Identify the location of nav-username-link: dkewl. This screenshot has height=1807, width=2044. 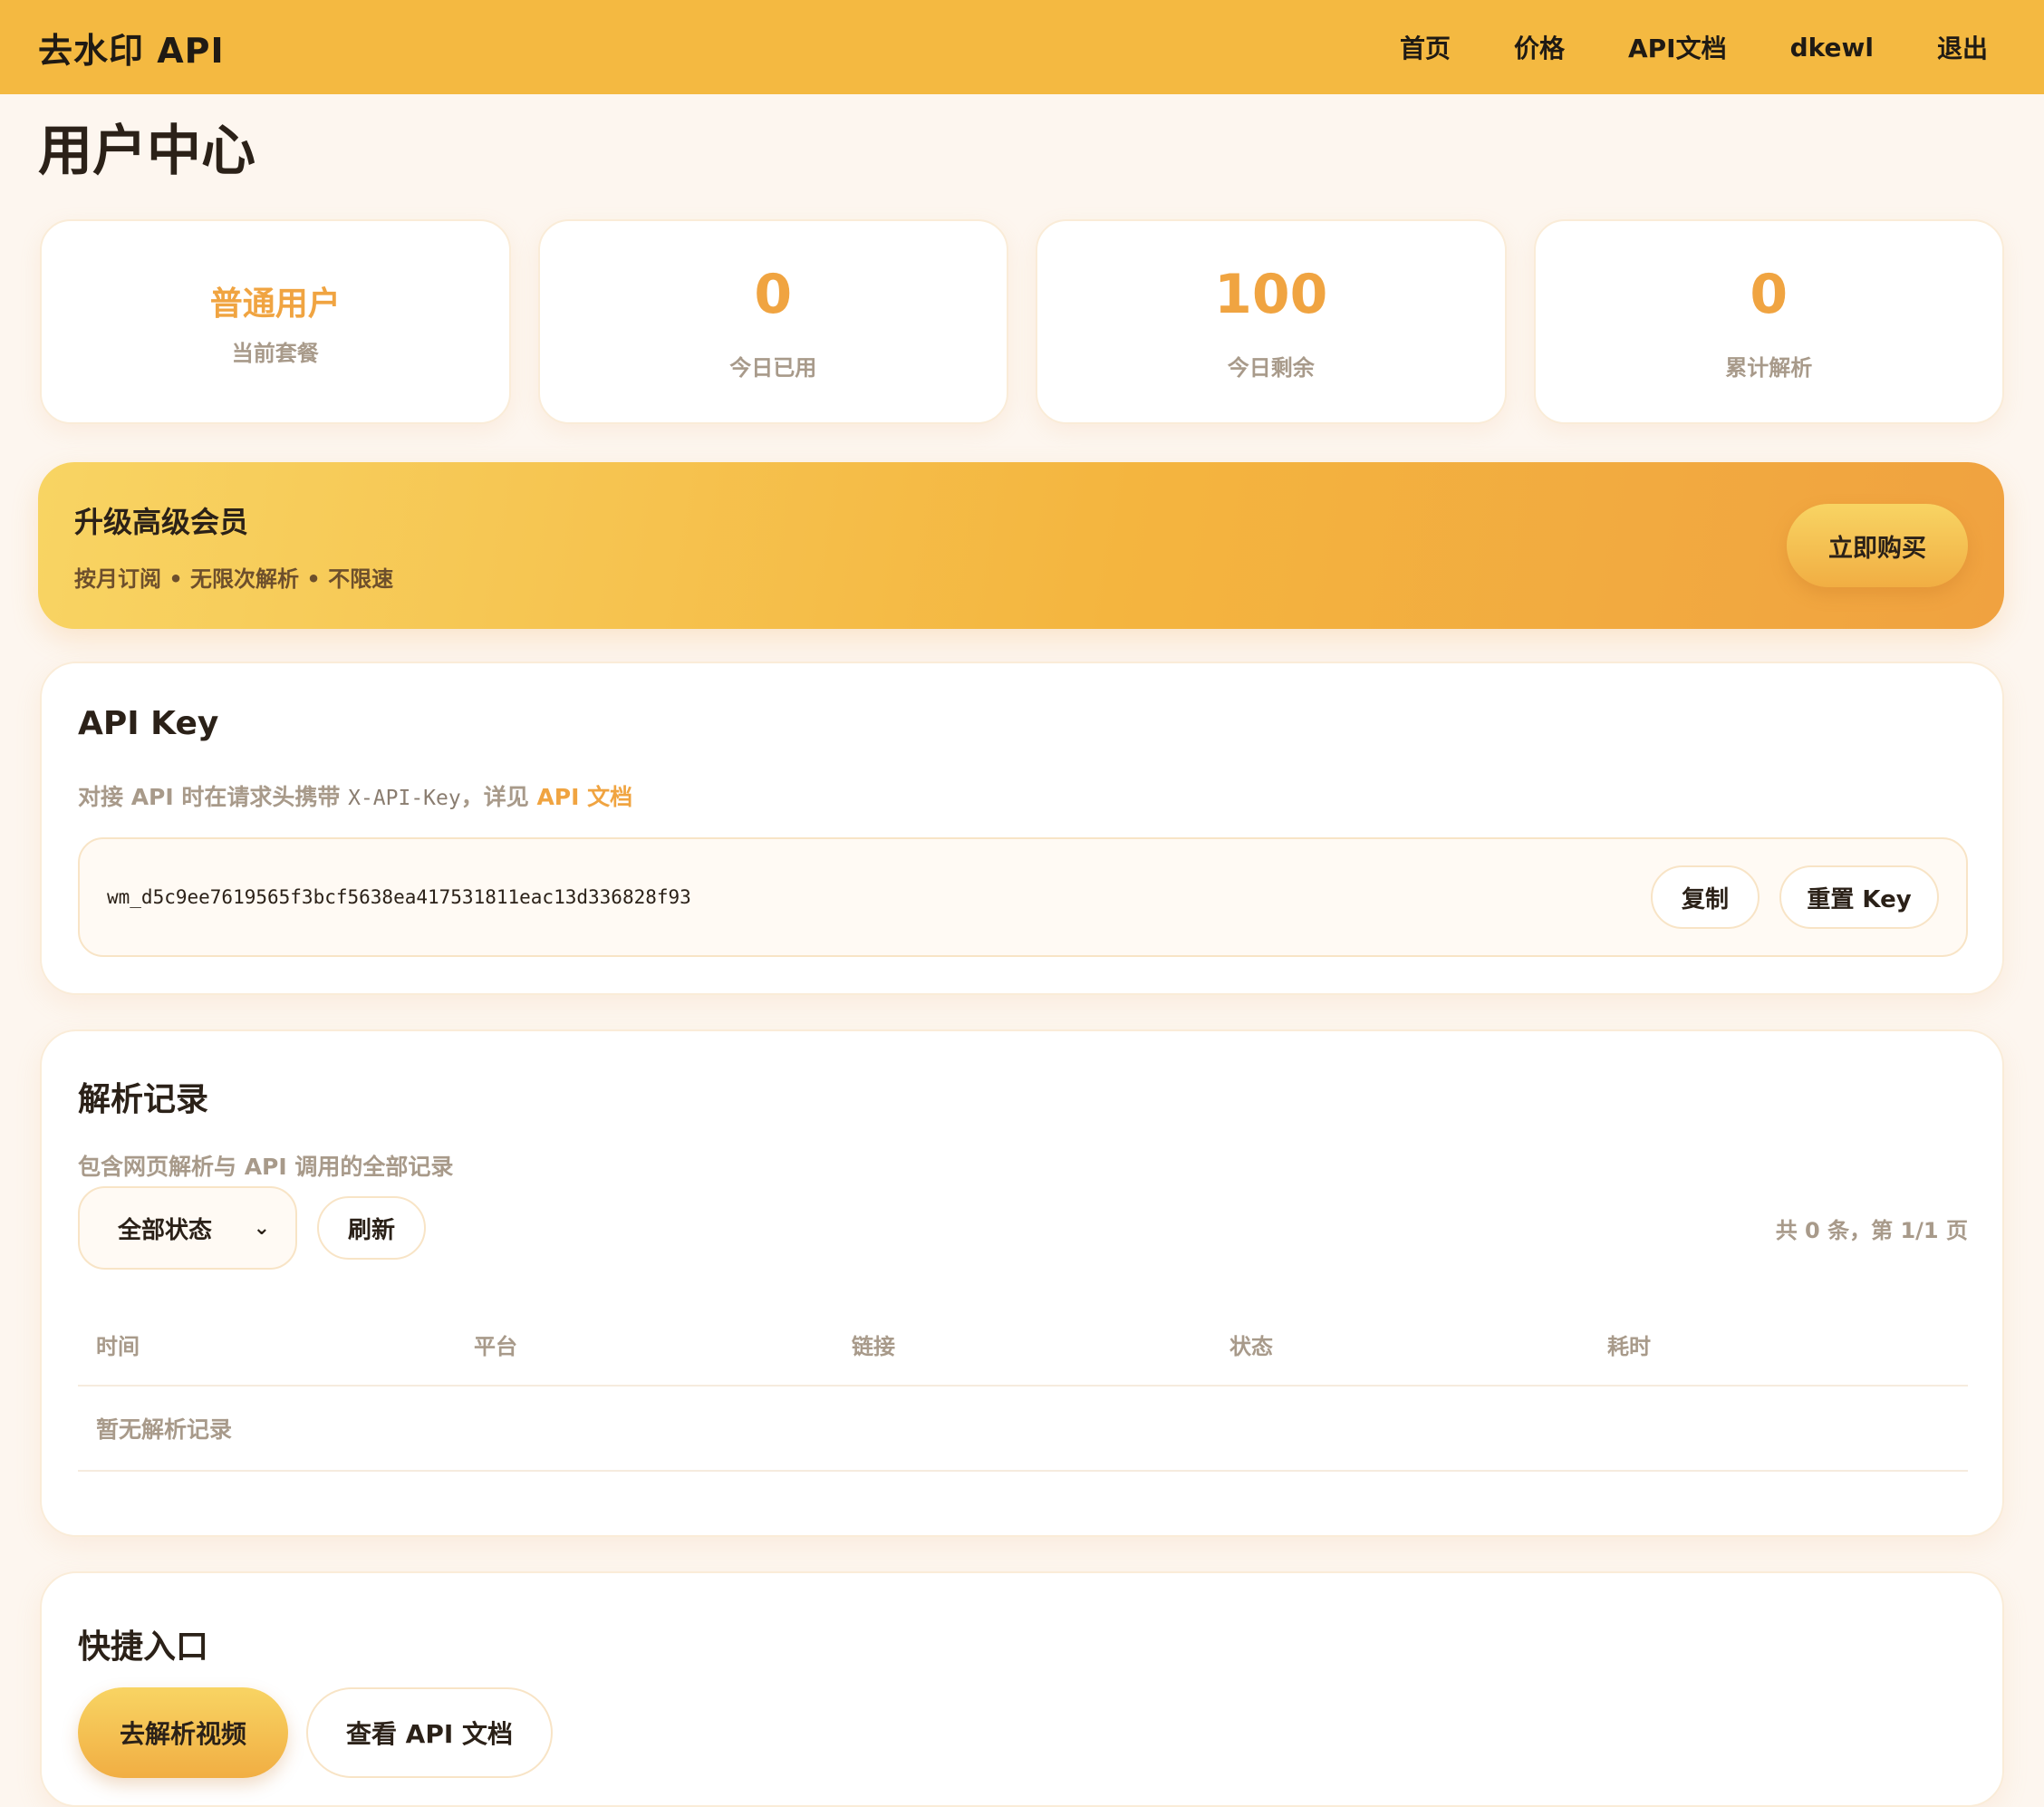
(1832, 48).